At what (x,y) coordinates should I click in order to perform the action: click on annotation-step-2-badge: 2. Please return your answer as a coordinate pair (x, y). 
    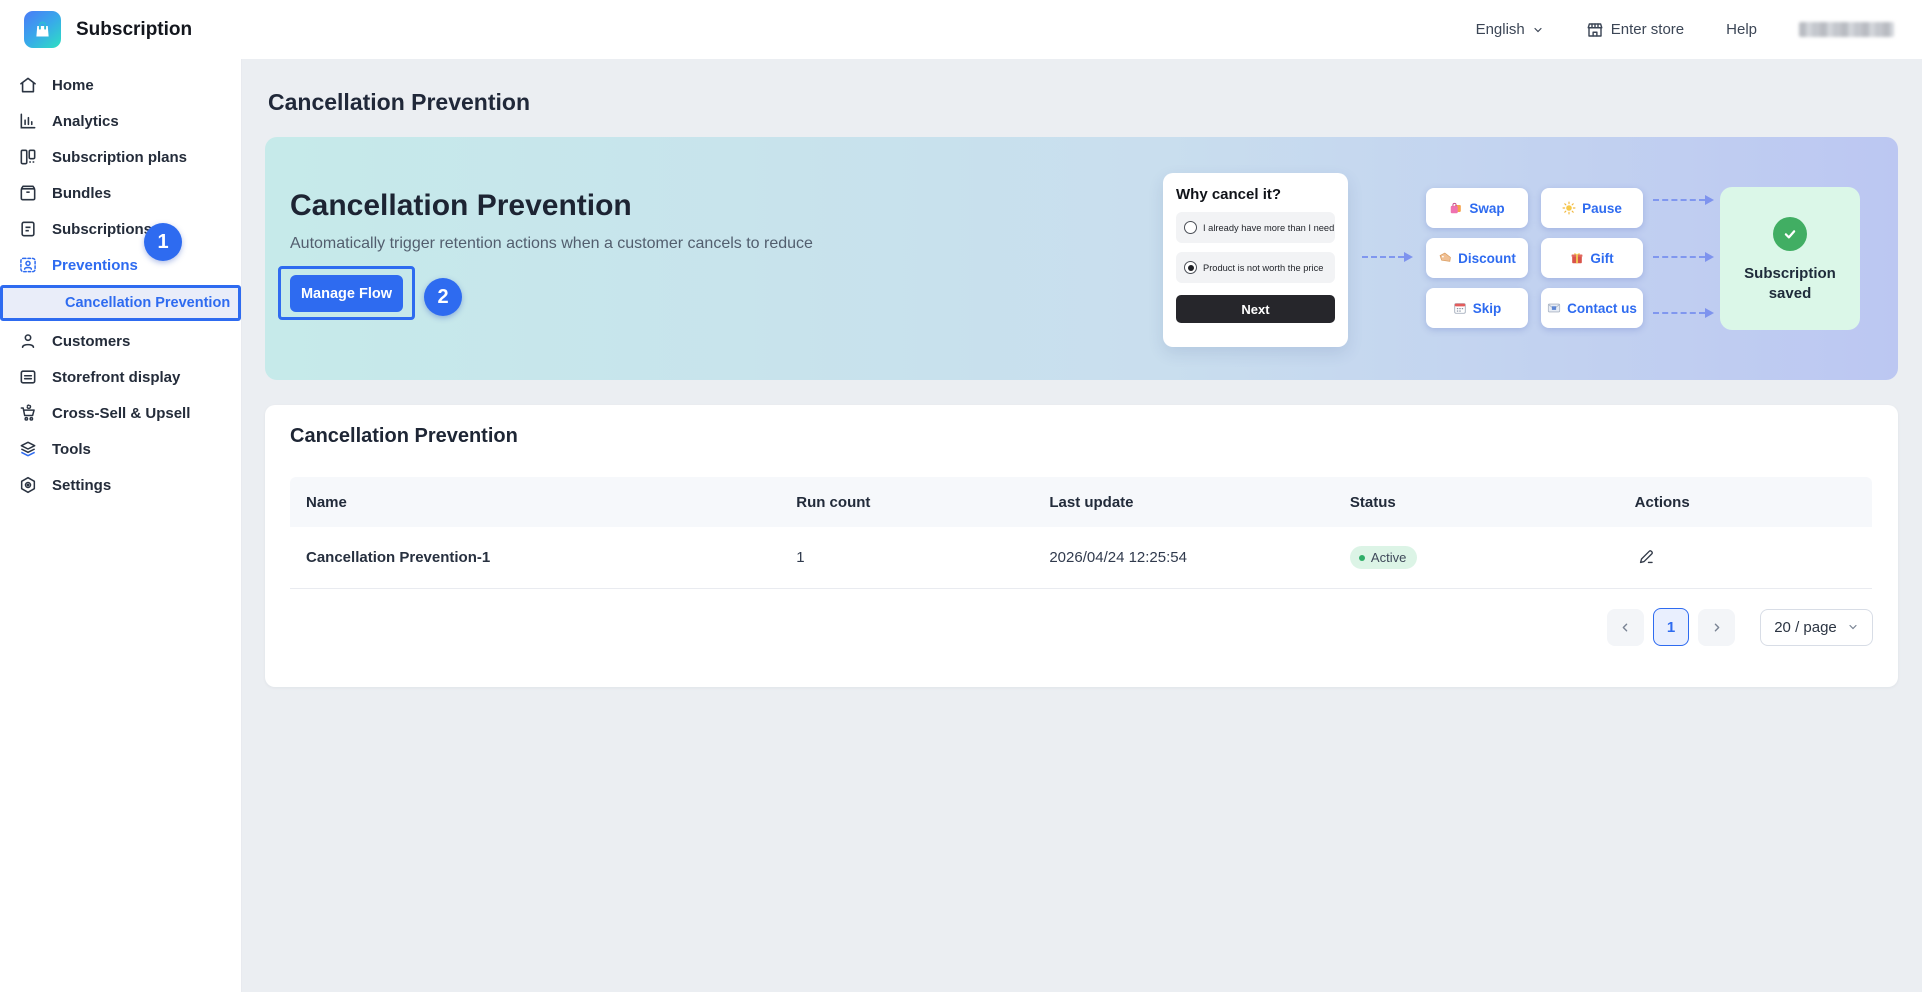
    Looking at the image, I should click on (443, 297).